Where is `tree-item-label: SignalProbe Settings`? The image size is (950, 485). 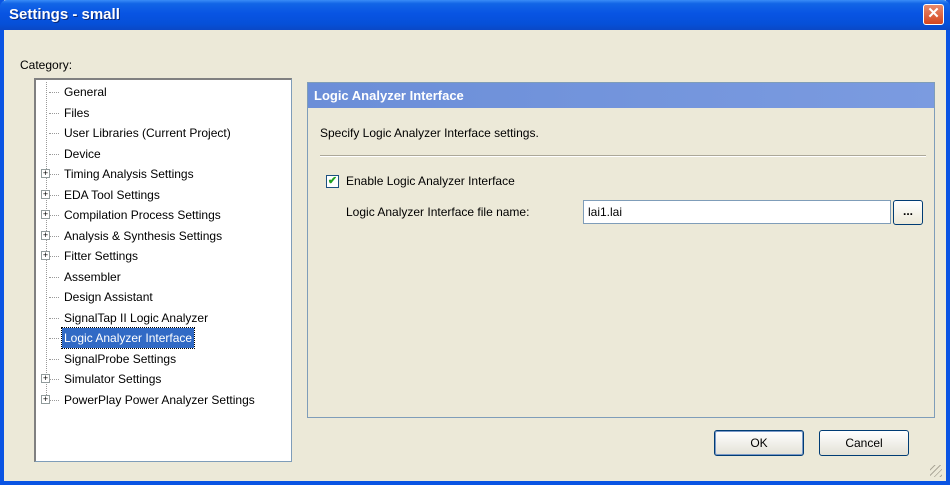 tree-item-label: SignalProbe Settings is located at coordinates (120, 358).